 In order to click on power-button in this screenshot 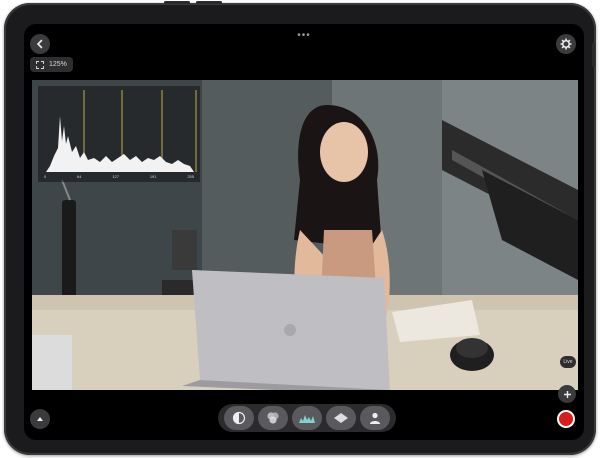, I will do `click(593, 55)`.